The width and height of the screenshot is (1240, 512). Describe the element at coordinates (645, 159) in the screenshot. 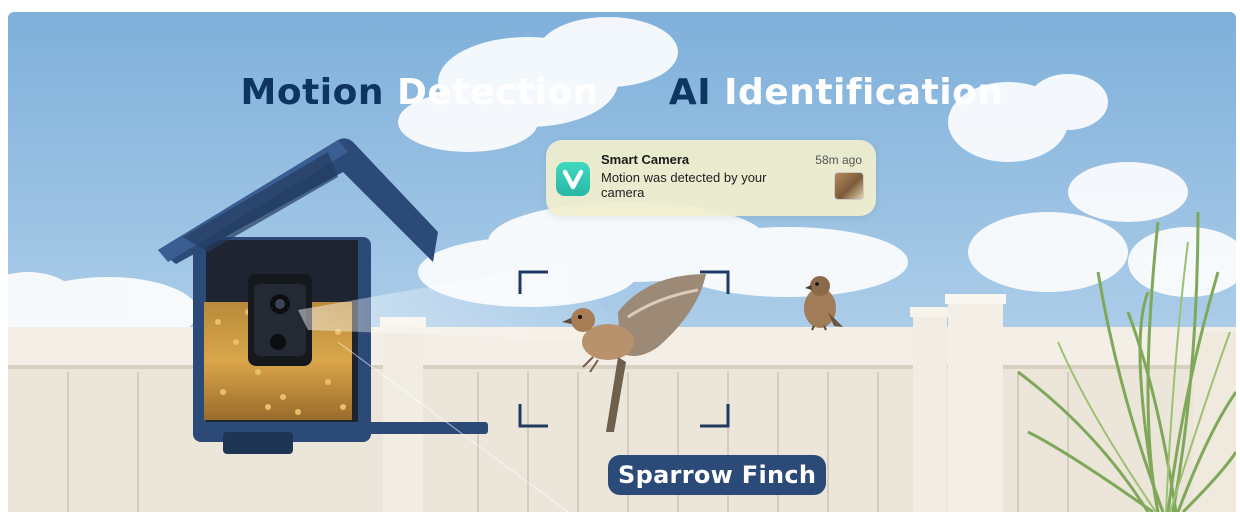

I see `notification-app-name: Smart Camera` at that location.